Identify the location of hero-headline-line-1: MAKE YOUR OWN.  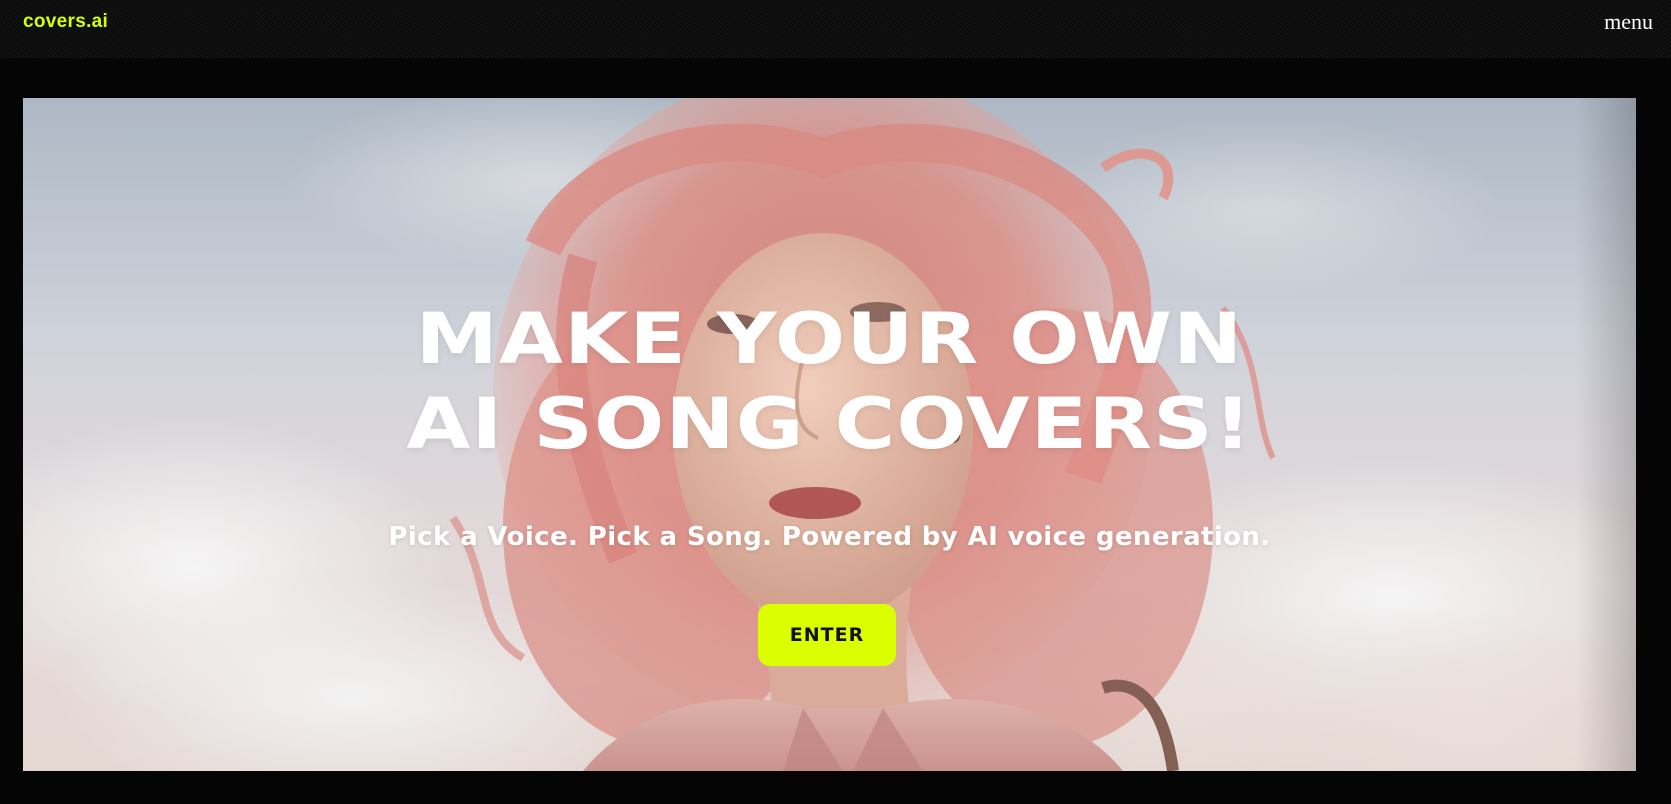
(829, 338).